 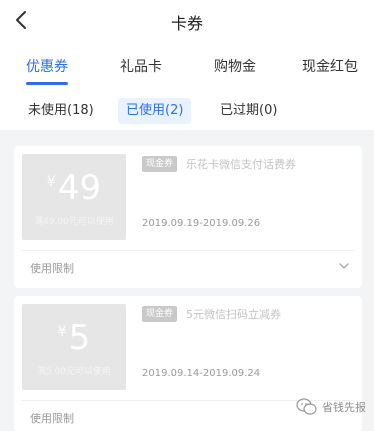 I want to click on filter-bar: 未使用(18) 已使用(2) 已过期(0), so click(x=187, y=111).